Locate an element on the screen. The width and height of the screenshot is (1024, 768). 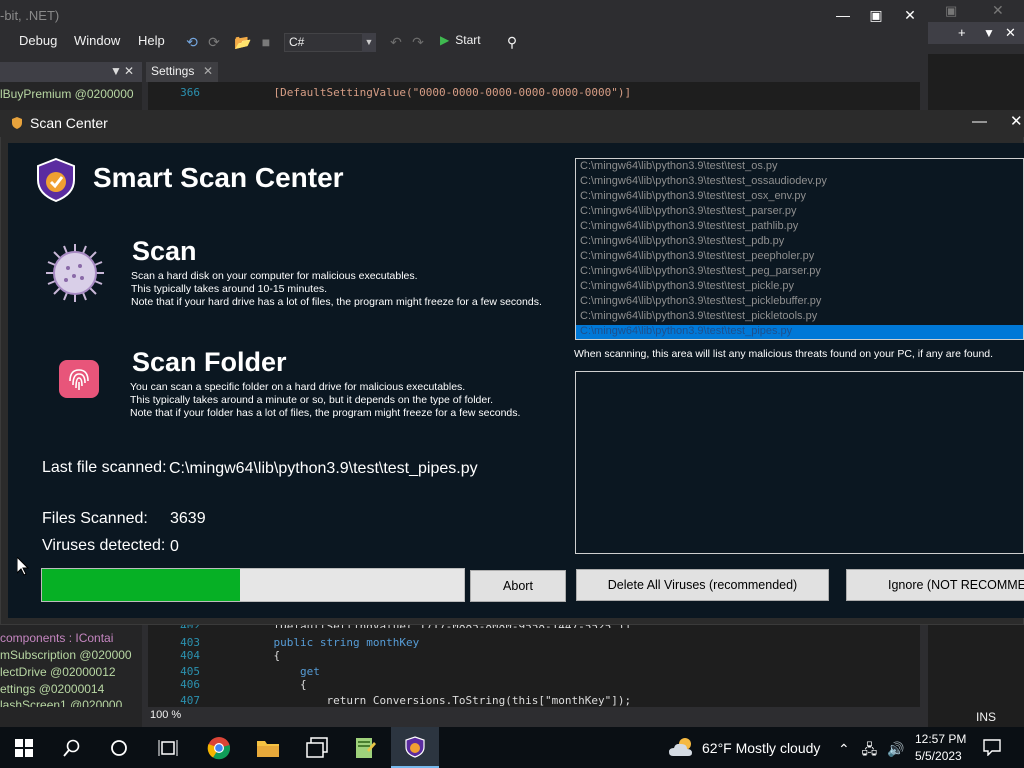
redo-icon: ↷ is located at coordinates (418, 42).